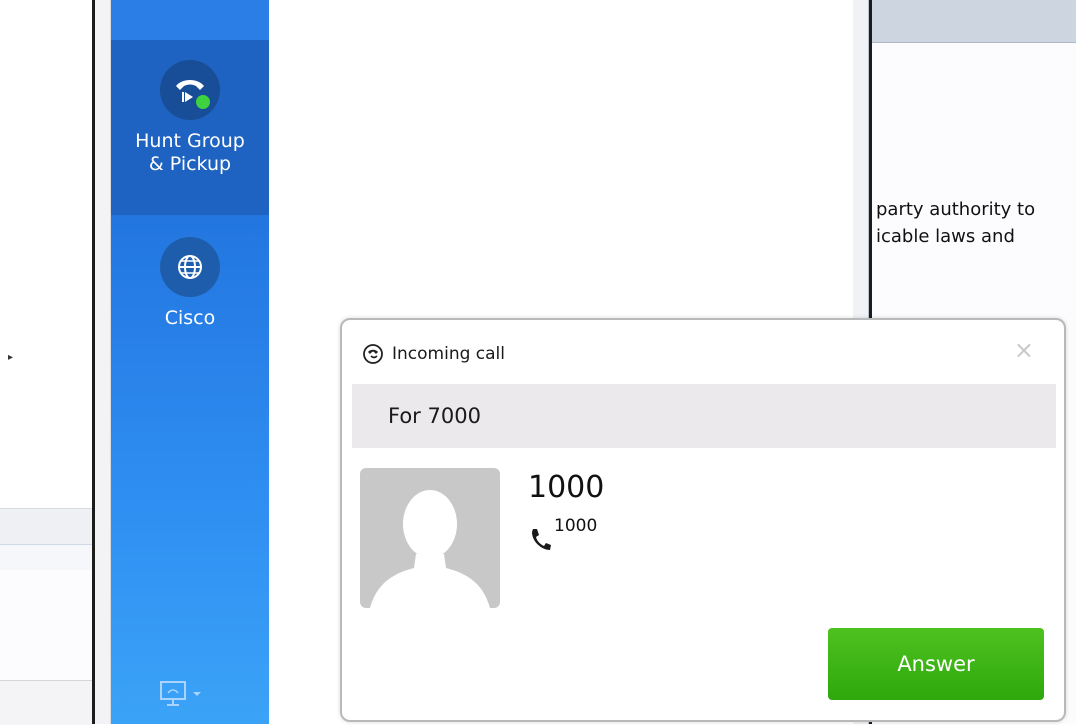 Image resolution: width=1076 pixels, height=725 pixels. I want to click on sidebar-item-cisco: Cisco, so click(190, 292).